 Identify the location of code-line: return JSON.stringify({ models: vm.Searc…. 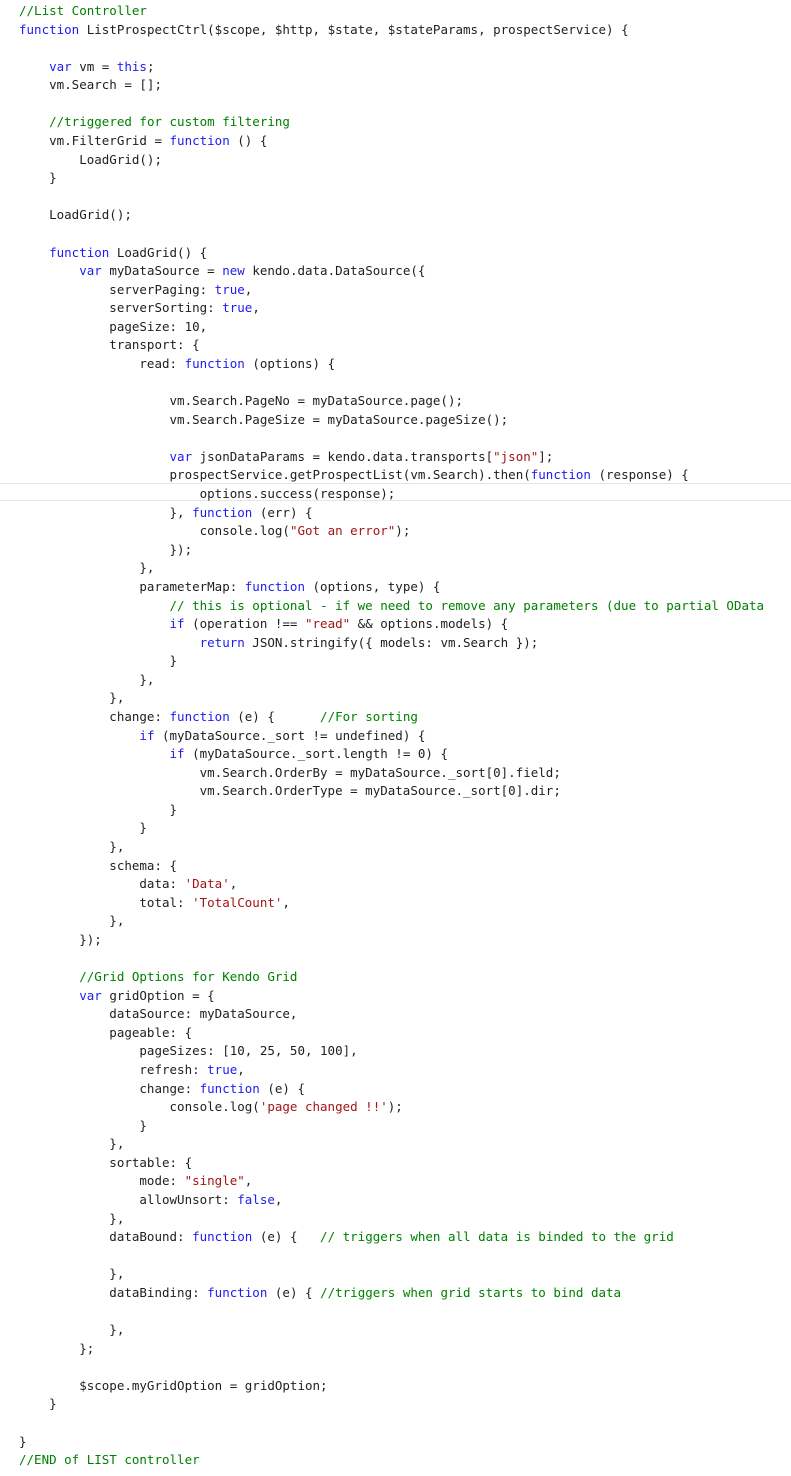
(391, 643).